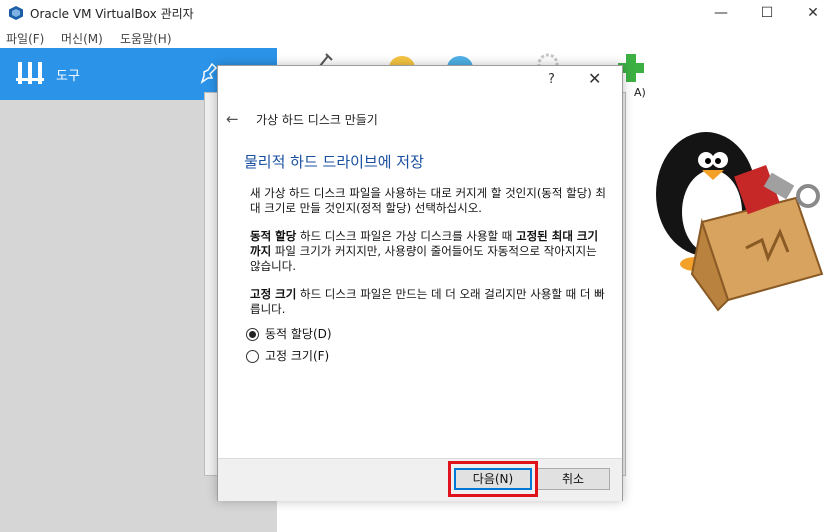 This screenshot has height=532, width=836. What do you see at coordinates (252, 356) in the screenshot?
I see `radio-unselected-icon` at bounding box center [252, 356].